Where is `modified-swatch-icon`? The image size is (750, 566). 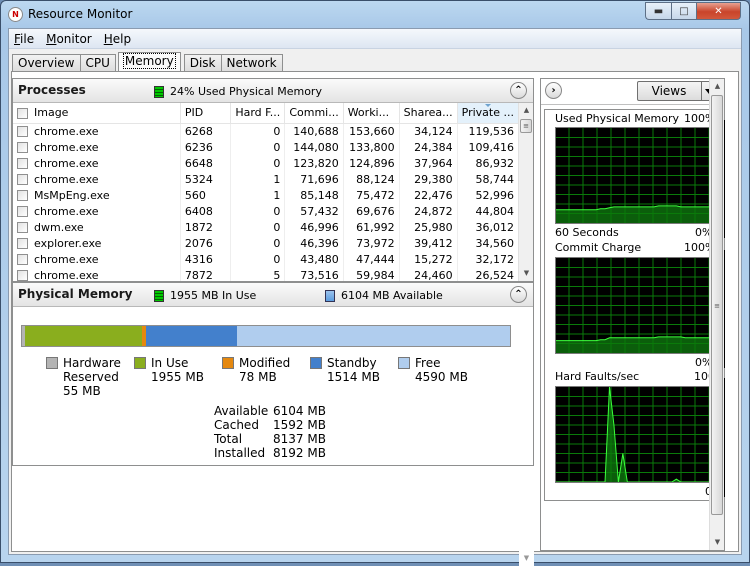
modified-swatch-icon is located at coordinates (228, 363).